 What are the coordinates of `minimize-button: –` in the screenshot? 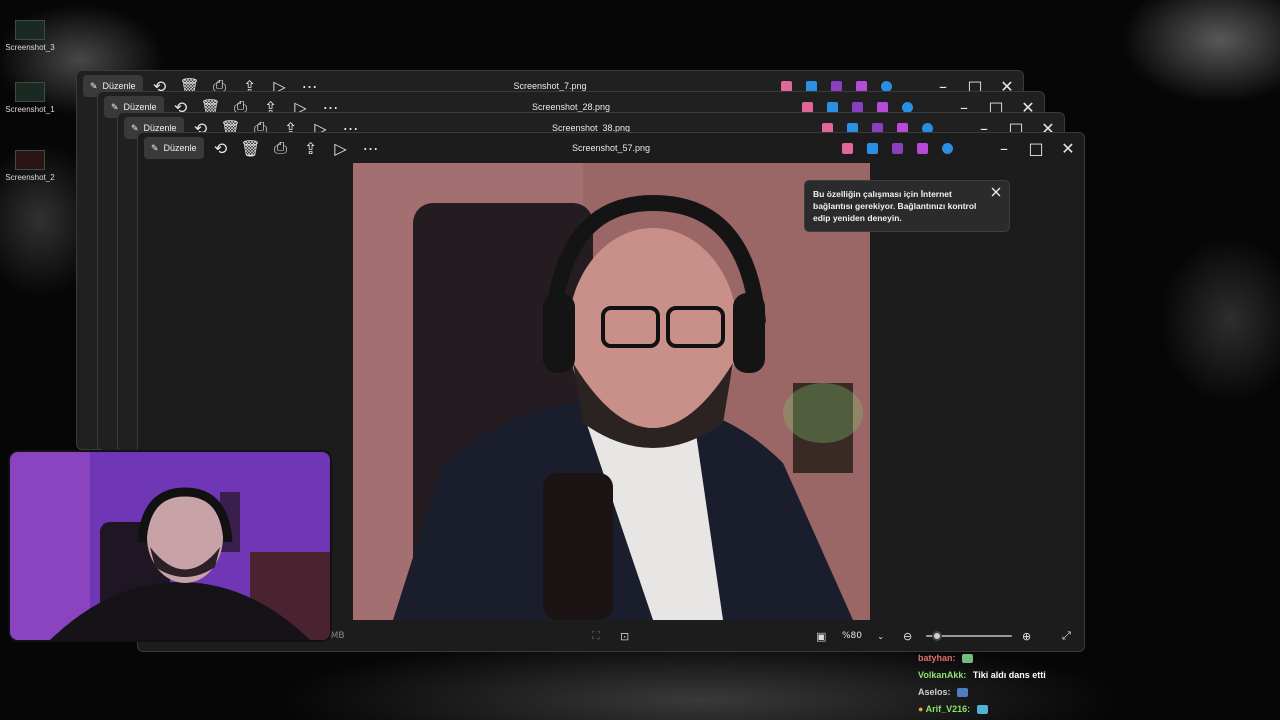 It's located at (1004, 148).